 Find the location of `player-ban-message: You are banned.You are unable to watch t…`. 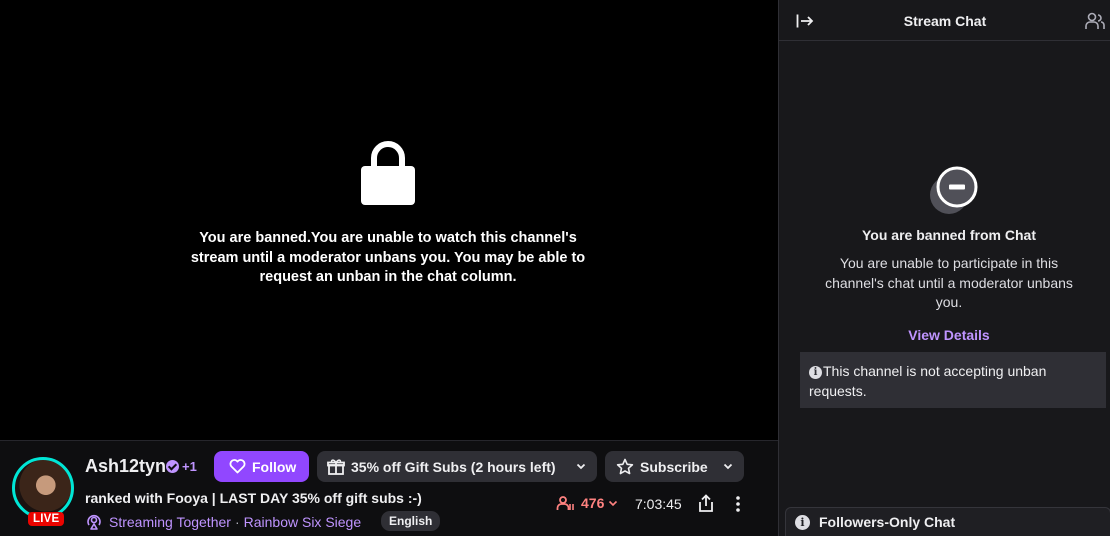

player-ban-message: You are banned.You are unable to watch t… is located at coordinates (388, 257).